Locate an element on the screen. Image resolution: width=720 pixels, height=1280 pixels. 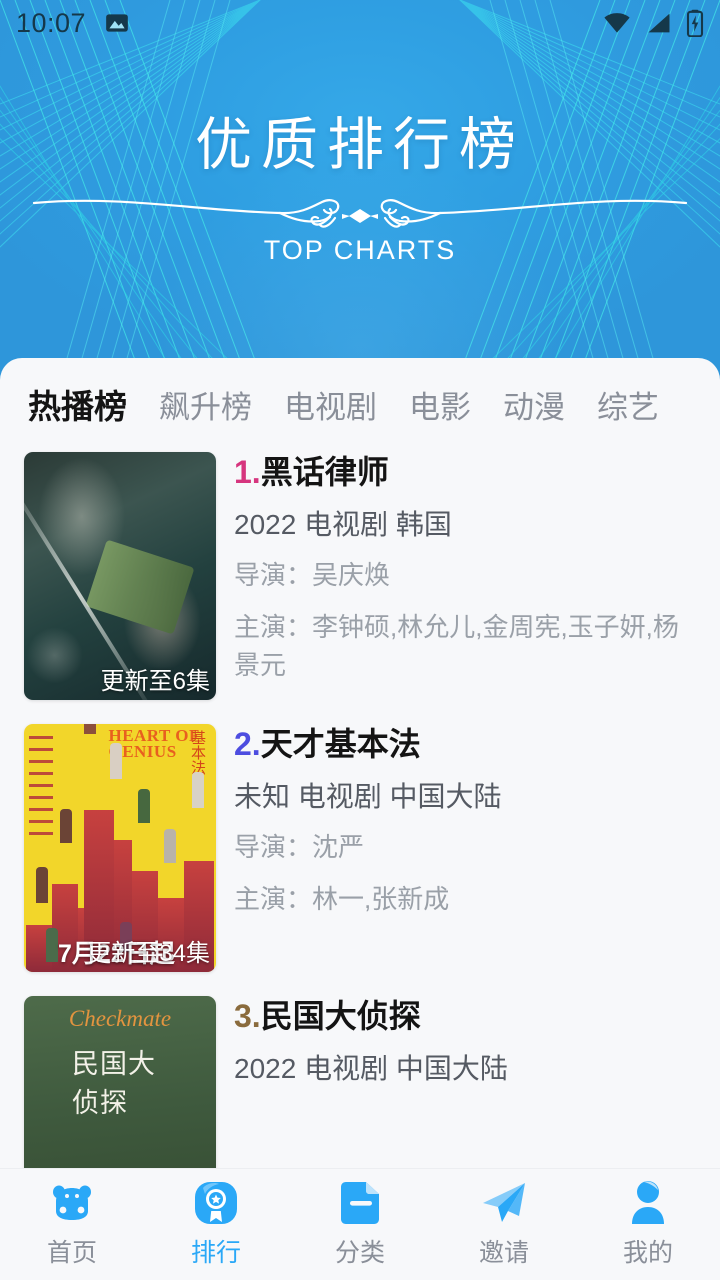
nav-label-category: 分类 is located at coordinates (359, 1253).